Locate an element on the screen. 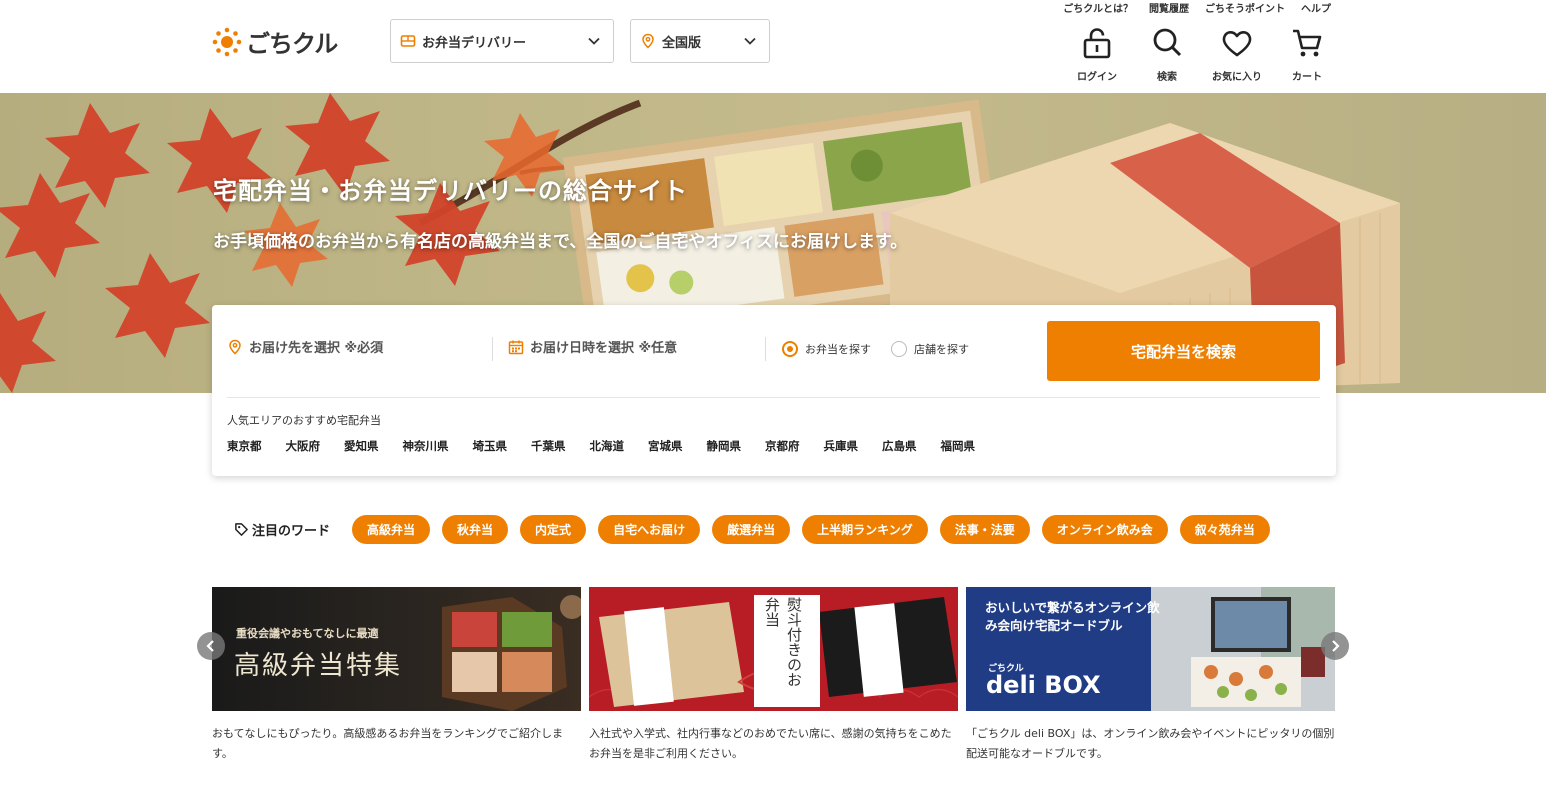  keyword-chip: 厳選弁当 is located at coordinates (751, 529).